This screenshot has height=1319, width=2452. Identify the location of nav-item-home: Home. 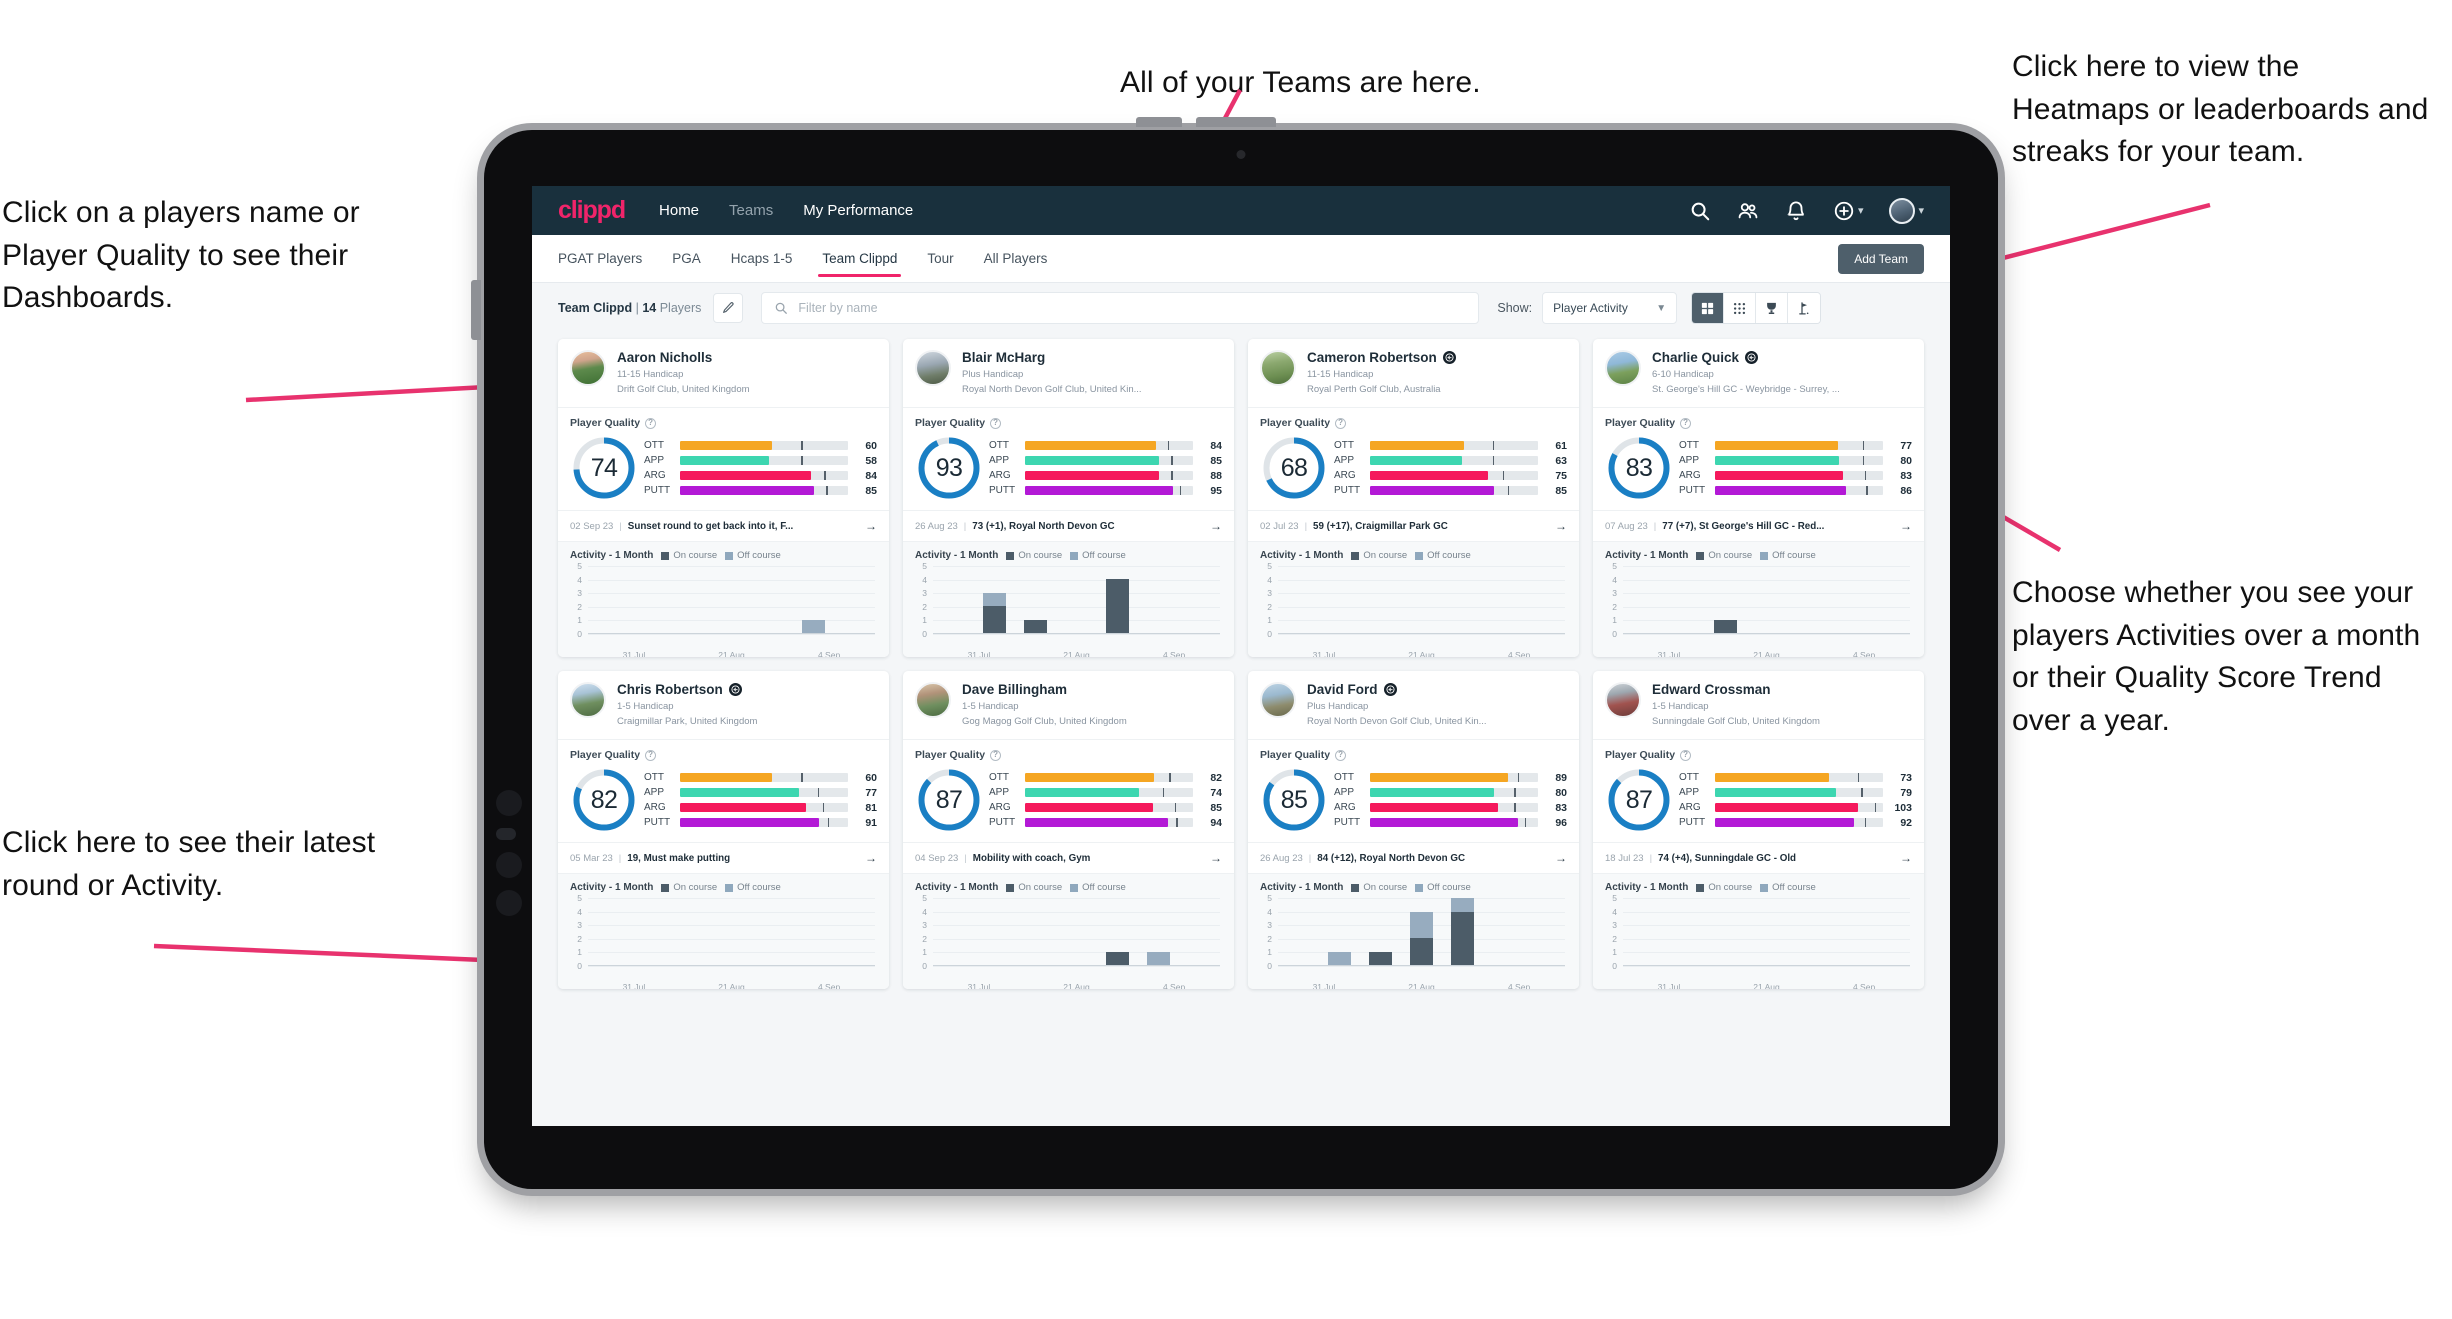
(679, 210).